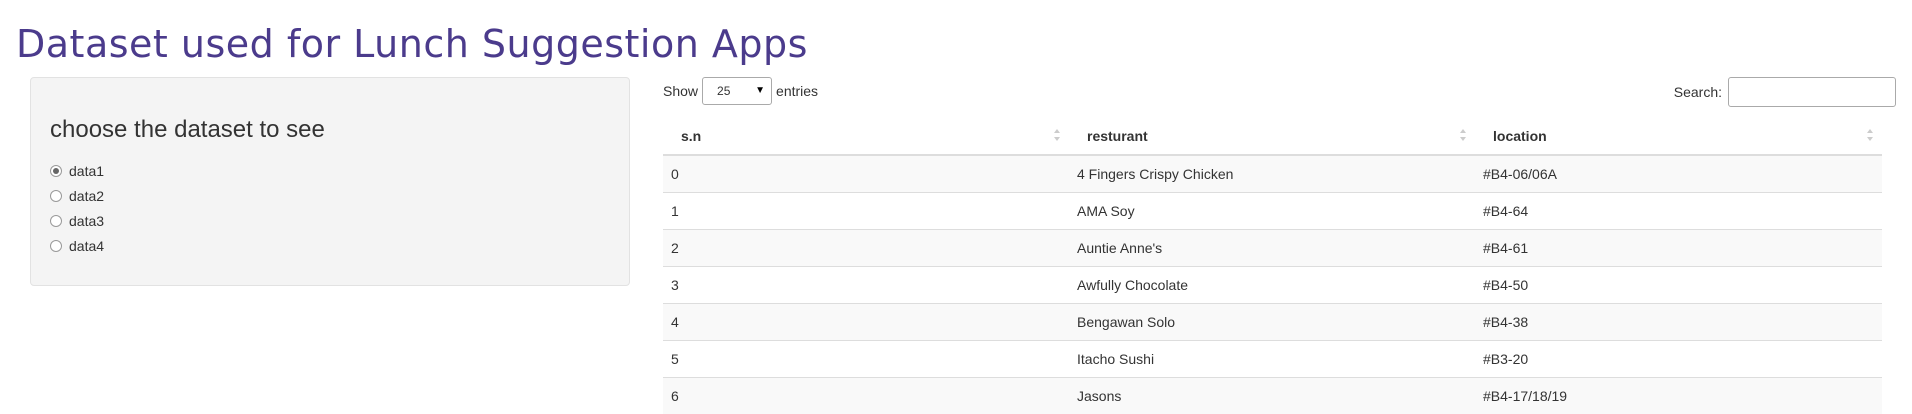  I want to click on table-row: 4 Bengawan Solo #B4-38, so click(1272, 322).